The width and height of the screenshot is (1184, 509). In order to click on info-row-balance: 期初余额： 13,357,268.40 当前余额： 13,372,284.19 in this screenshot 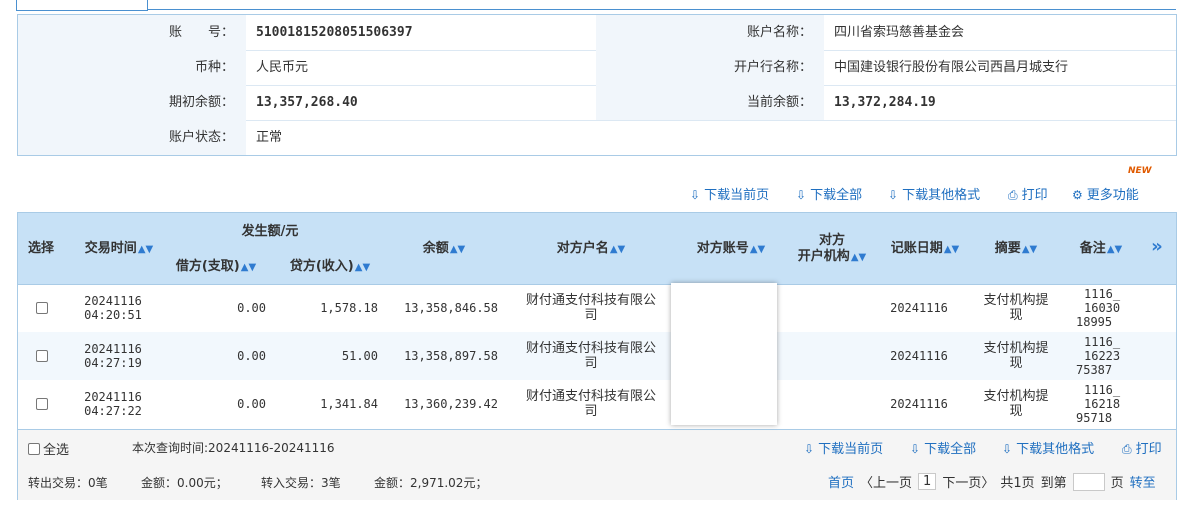, I will do `click(597, 103)`.